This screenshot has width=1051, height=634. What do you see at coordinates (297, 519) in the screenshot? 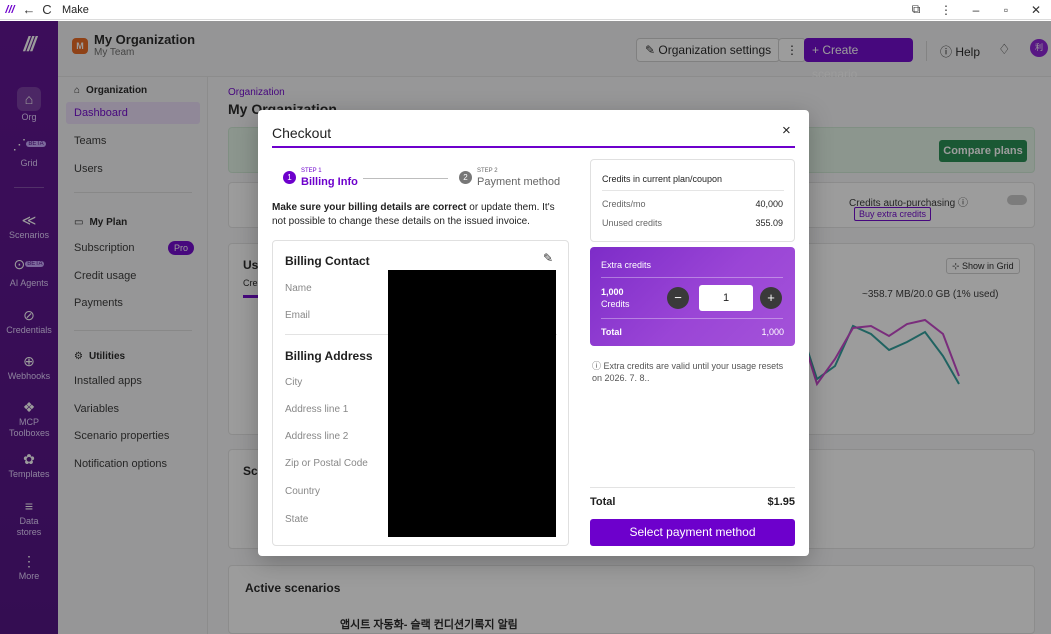
I see `field-state: State` at bounding box center [297, 519].